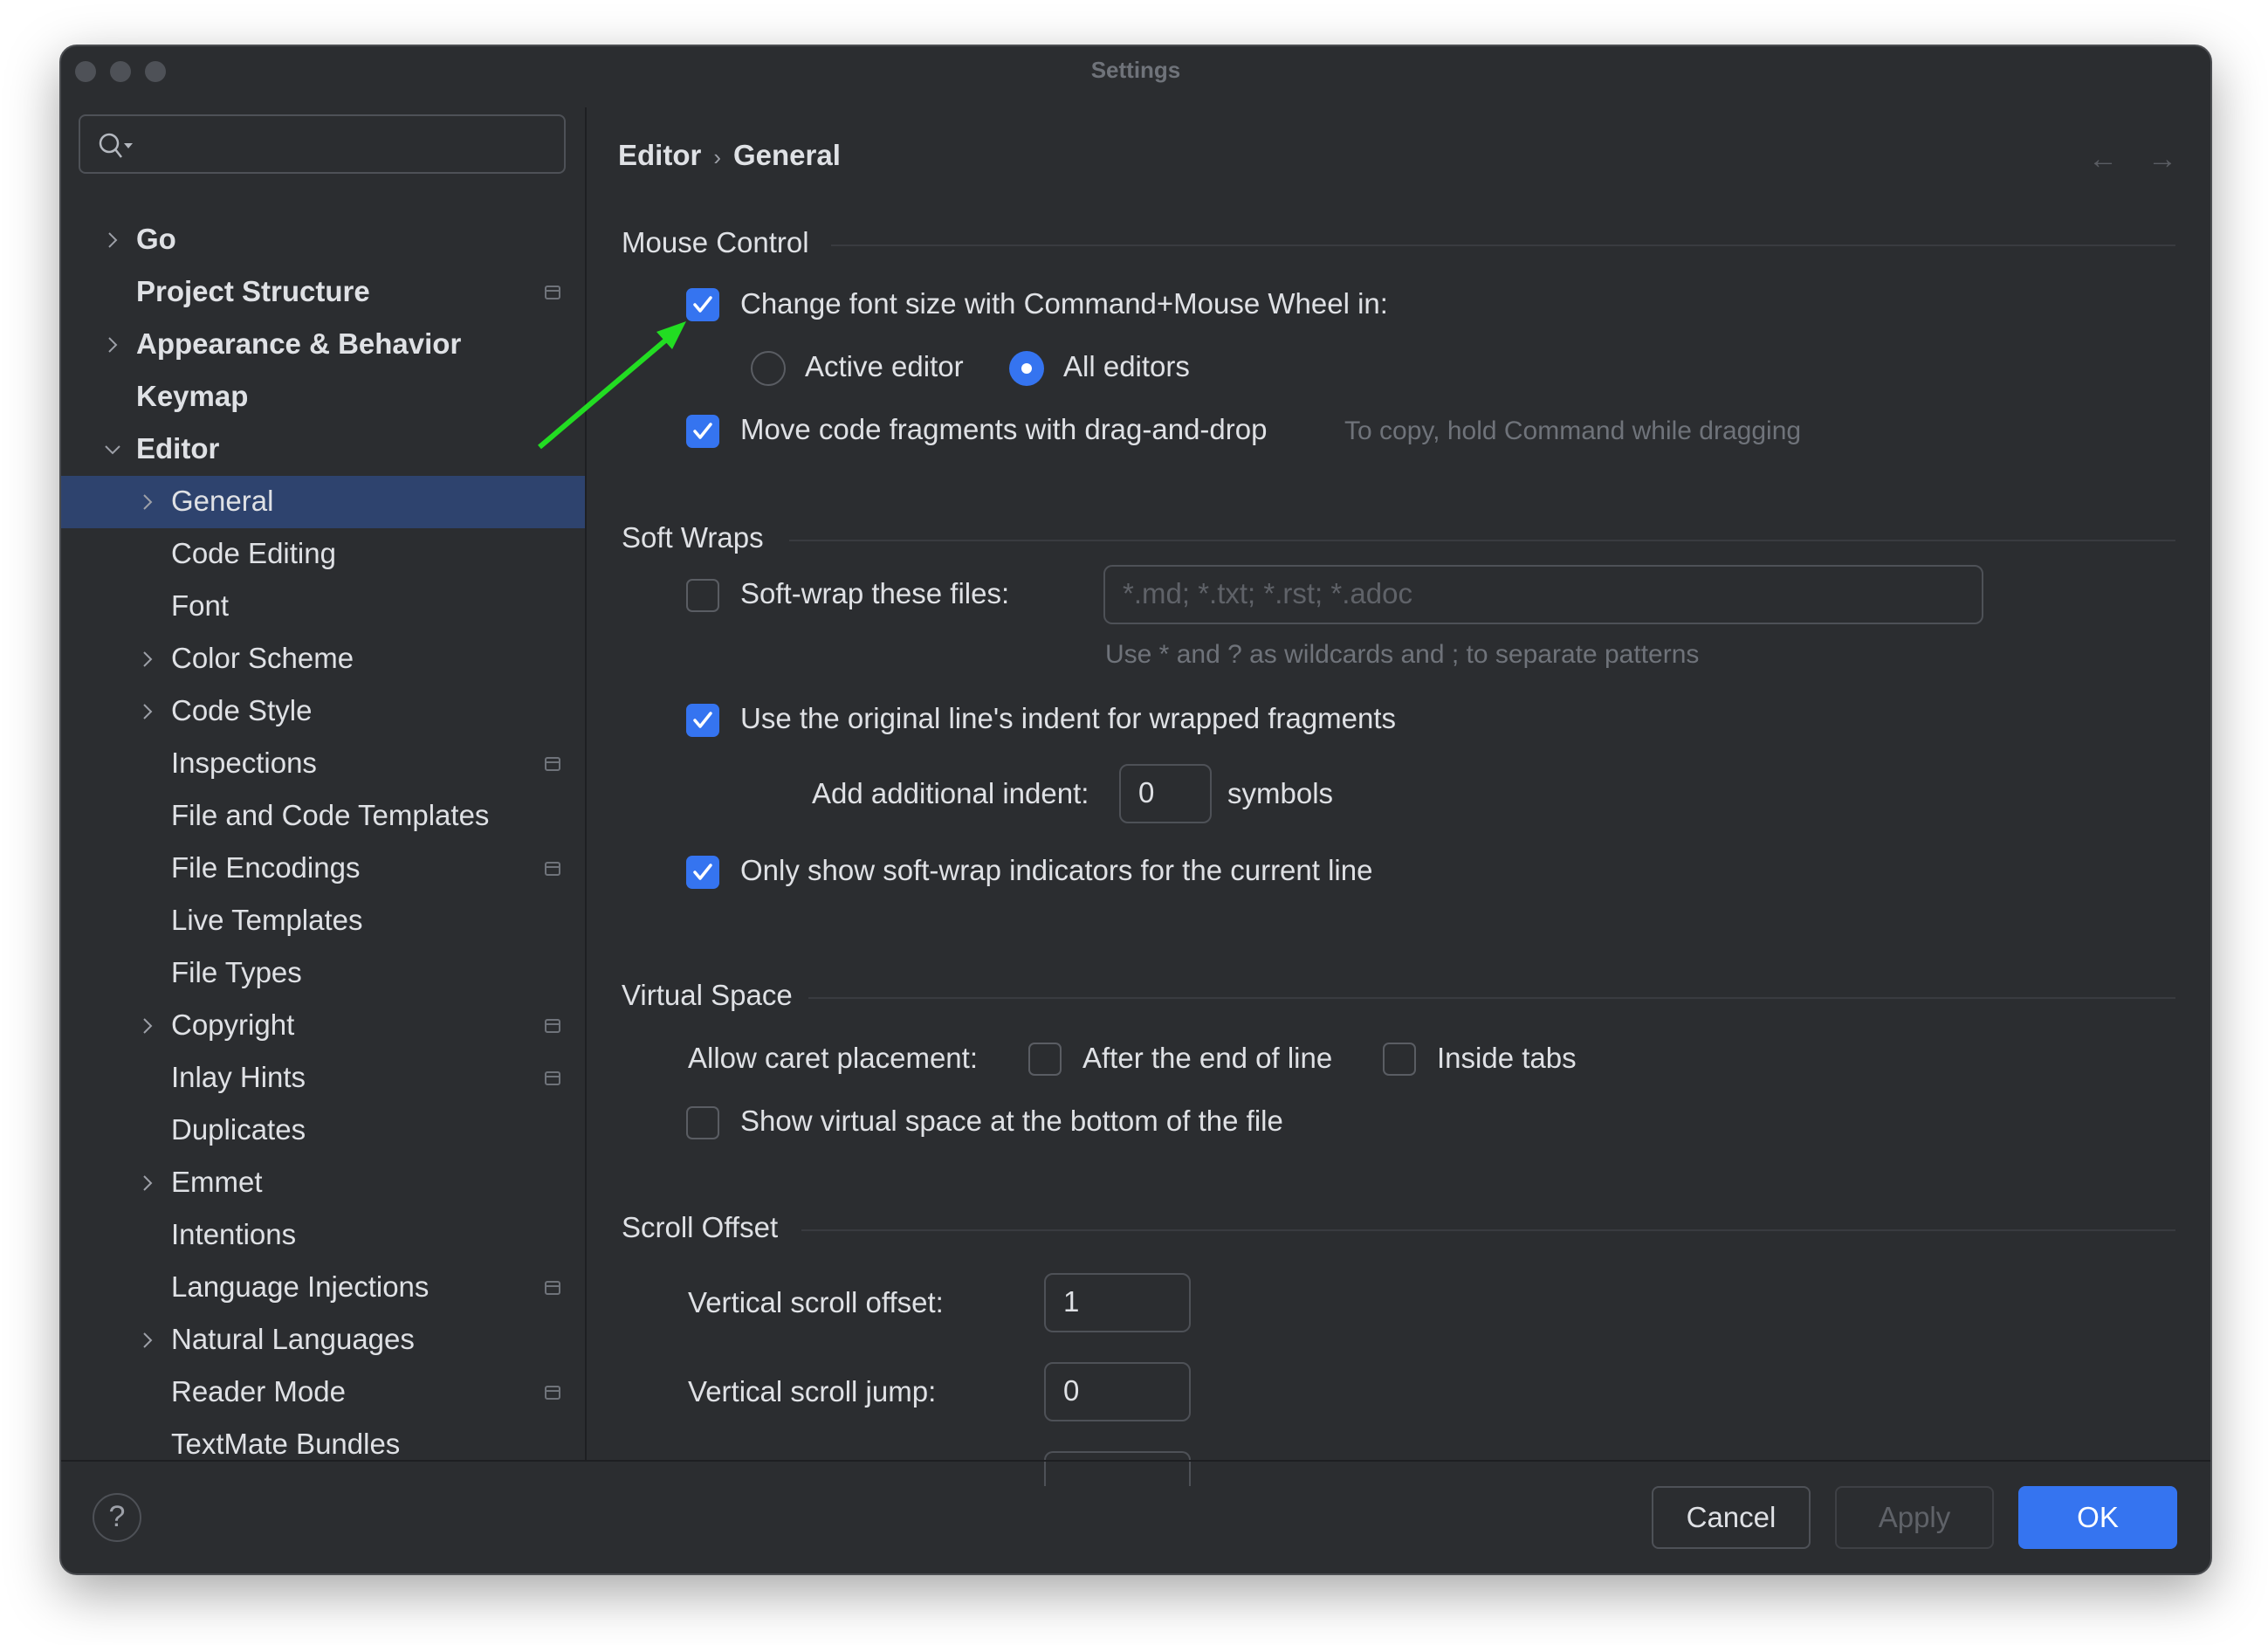 This screenshot has height=1645, width=2268. What do you see at coordinates (702, 431) in the screenshot?
I see `move-code-checkbox` at bounding box center [702, 431].